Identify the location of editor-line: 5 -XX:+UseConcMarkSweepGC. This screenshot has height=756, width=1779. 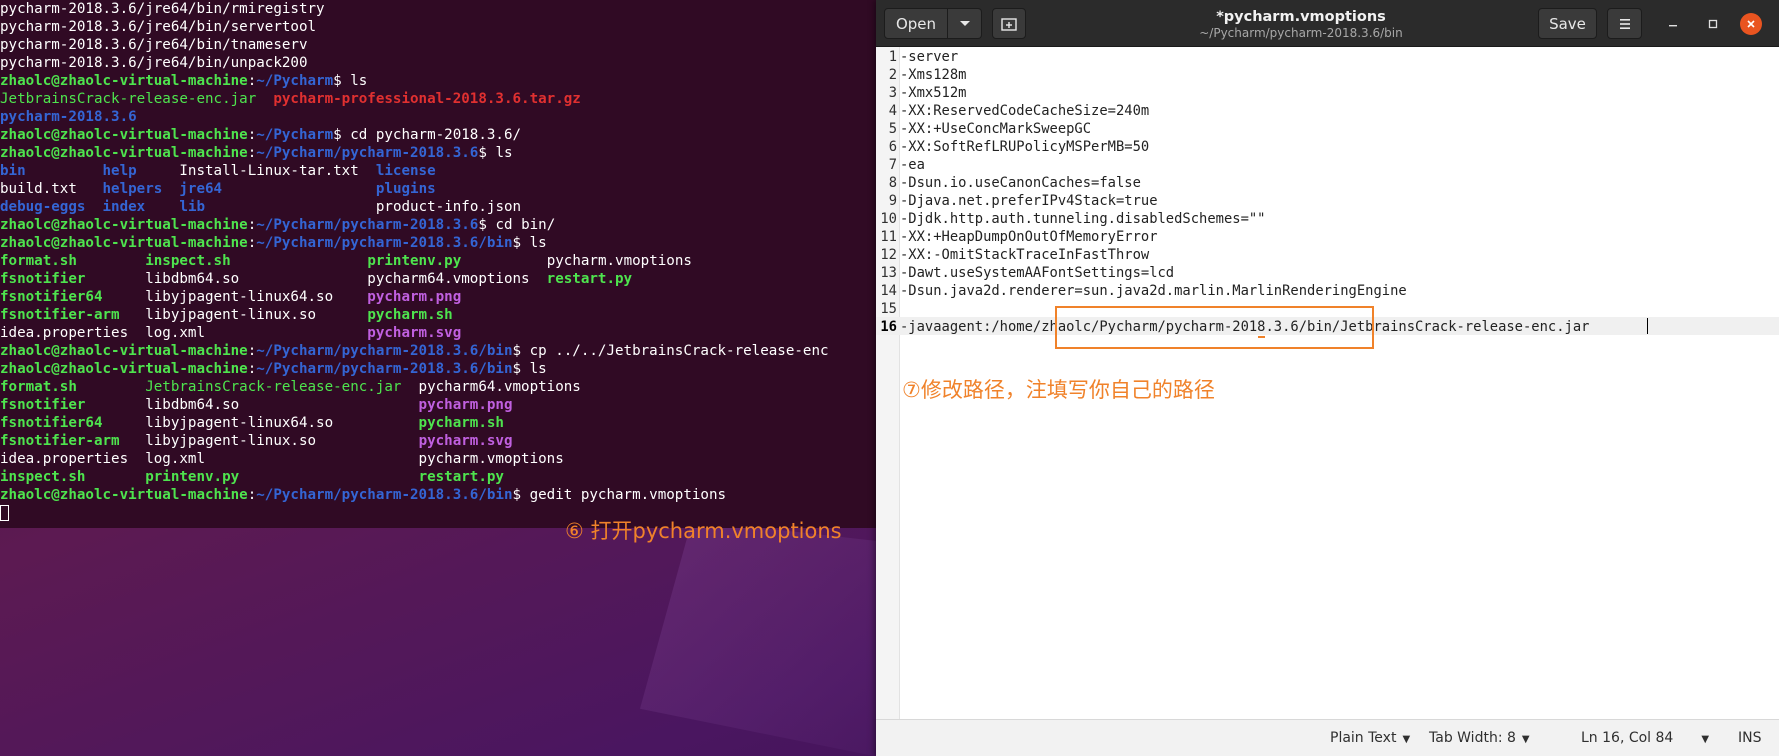
(983, 129).